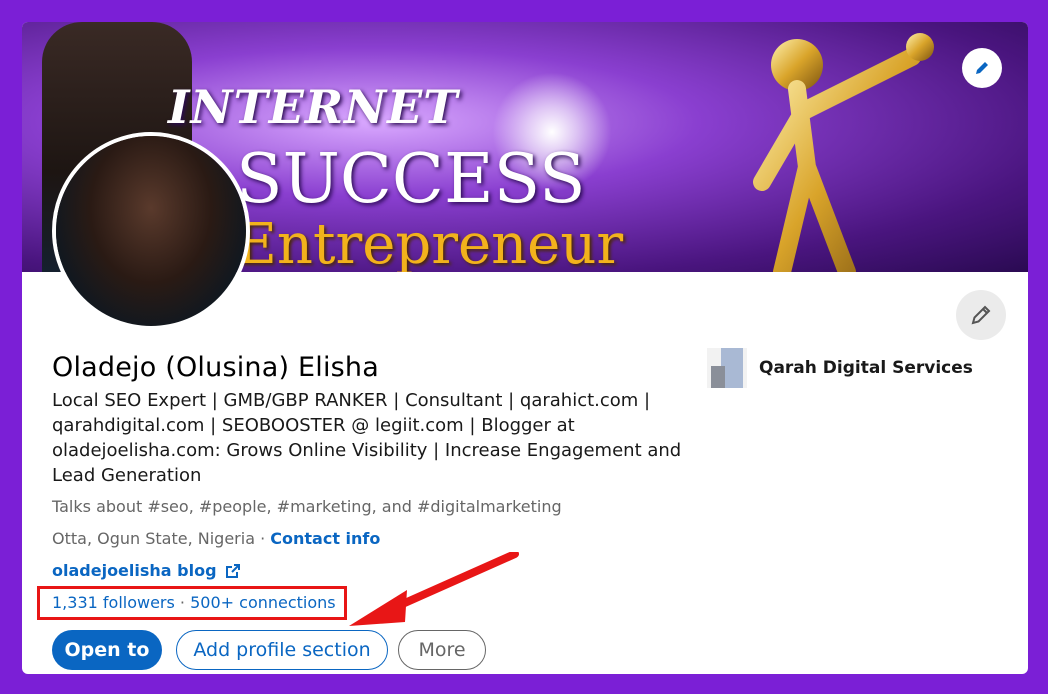 The image size is (1048, 694). What do you see at coordinates (434, 589) in the screenshot?
I see `arrow-annotation` at bounding box center [434, 589].